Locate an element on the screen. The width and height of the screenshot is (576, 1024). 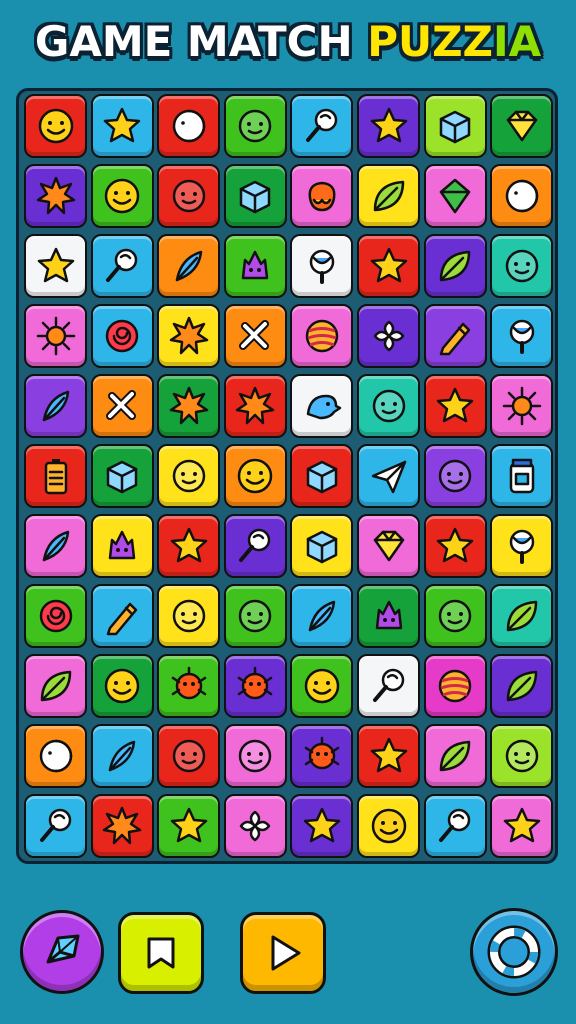
tile-r2-c6 is located at coordinates (388, 196).